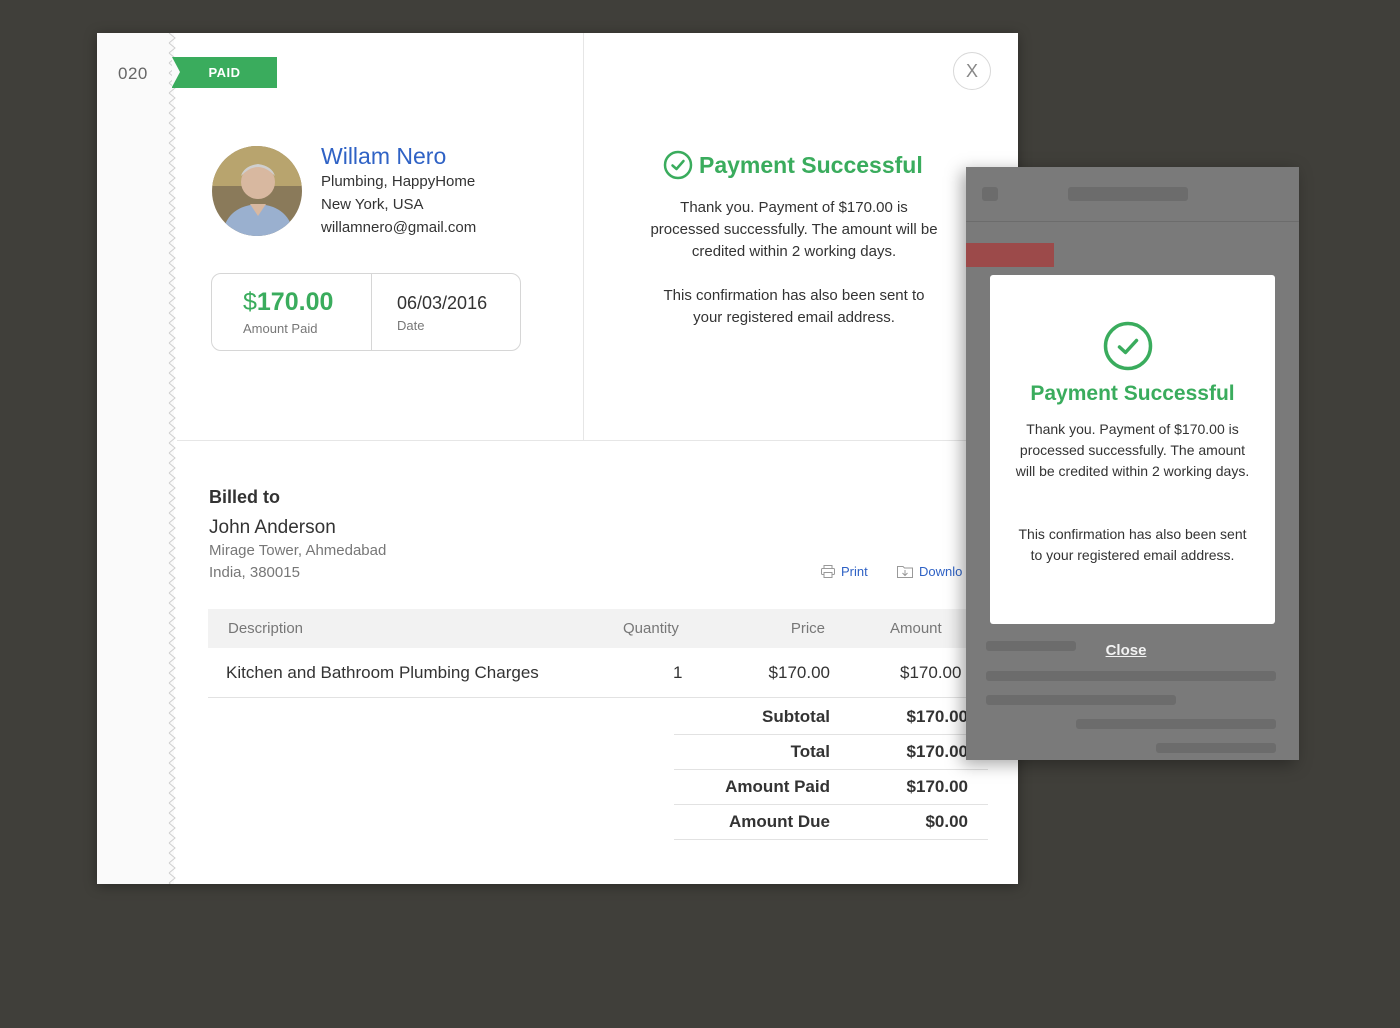 This screenshot has width=1400, height=1028. I want to click on success-heading: Payment Successful, so click(793, 165).